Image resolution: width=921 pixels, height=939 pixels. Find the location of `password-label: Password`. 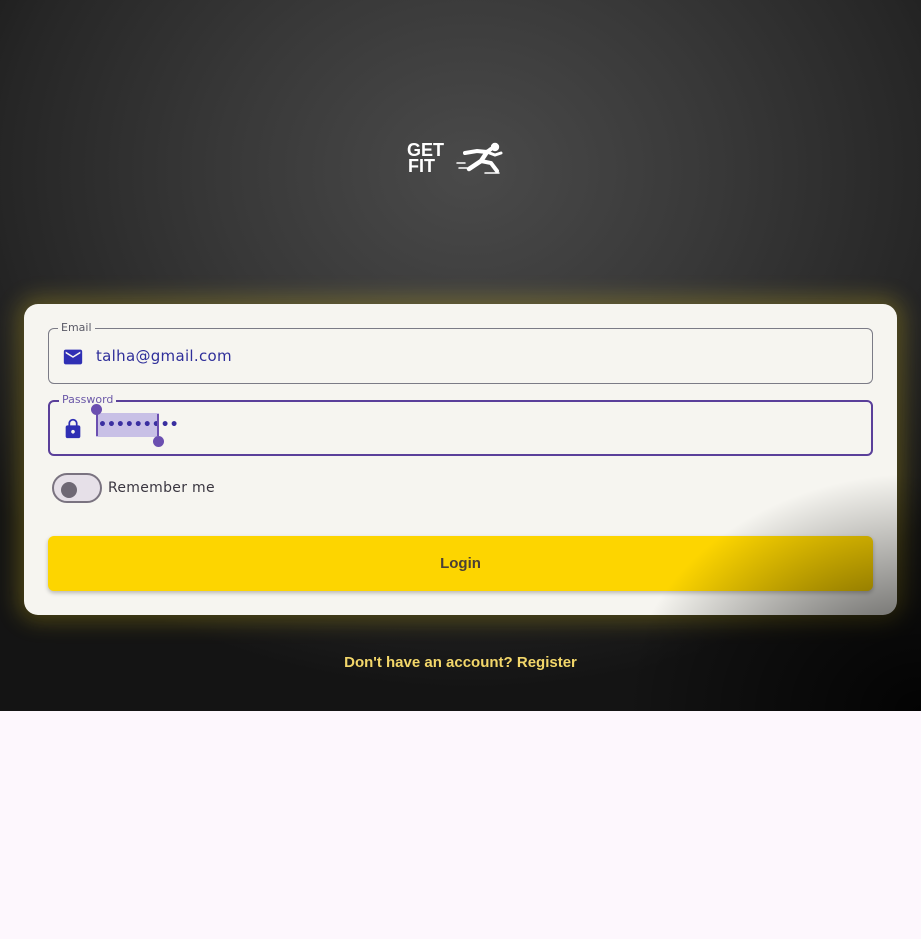

password-label: Password is located at coordinates (88, 400).